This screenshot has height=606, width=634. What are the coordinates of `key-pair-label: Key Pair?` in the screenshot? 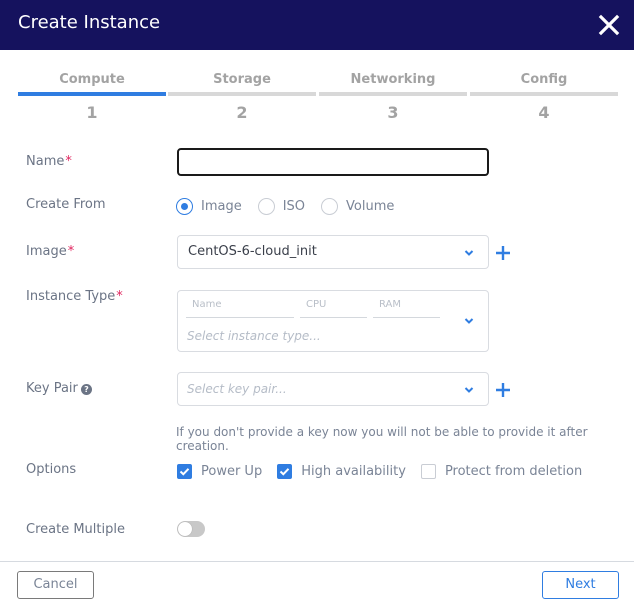 It's located at (59, 388).